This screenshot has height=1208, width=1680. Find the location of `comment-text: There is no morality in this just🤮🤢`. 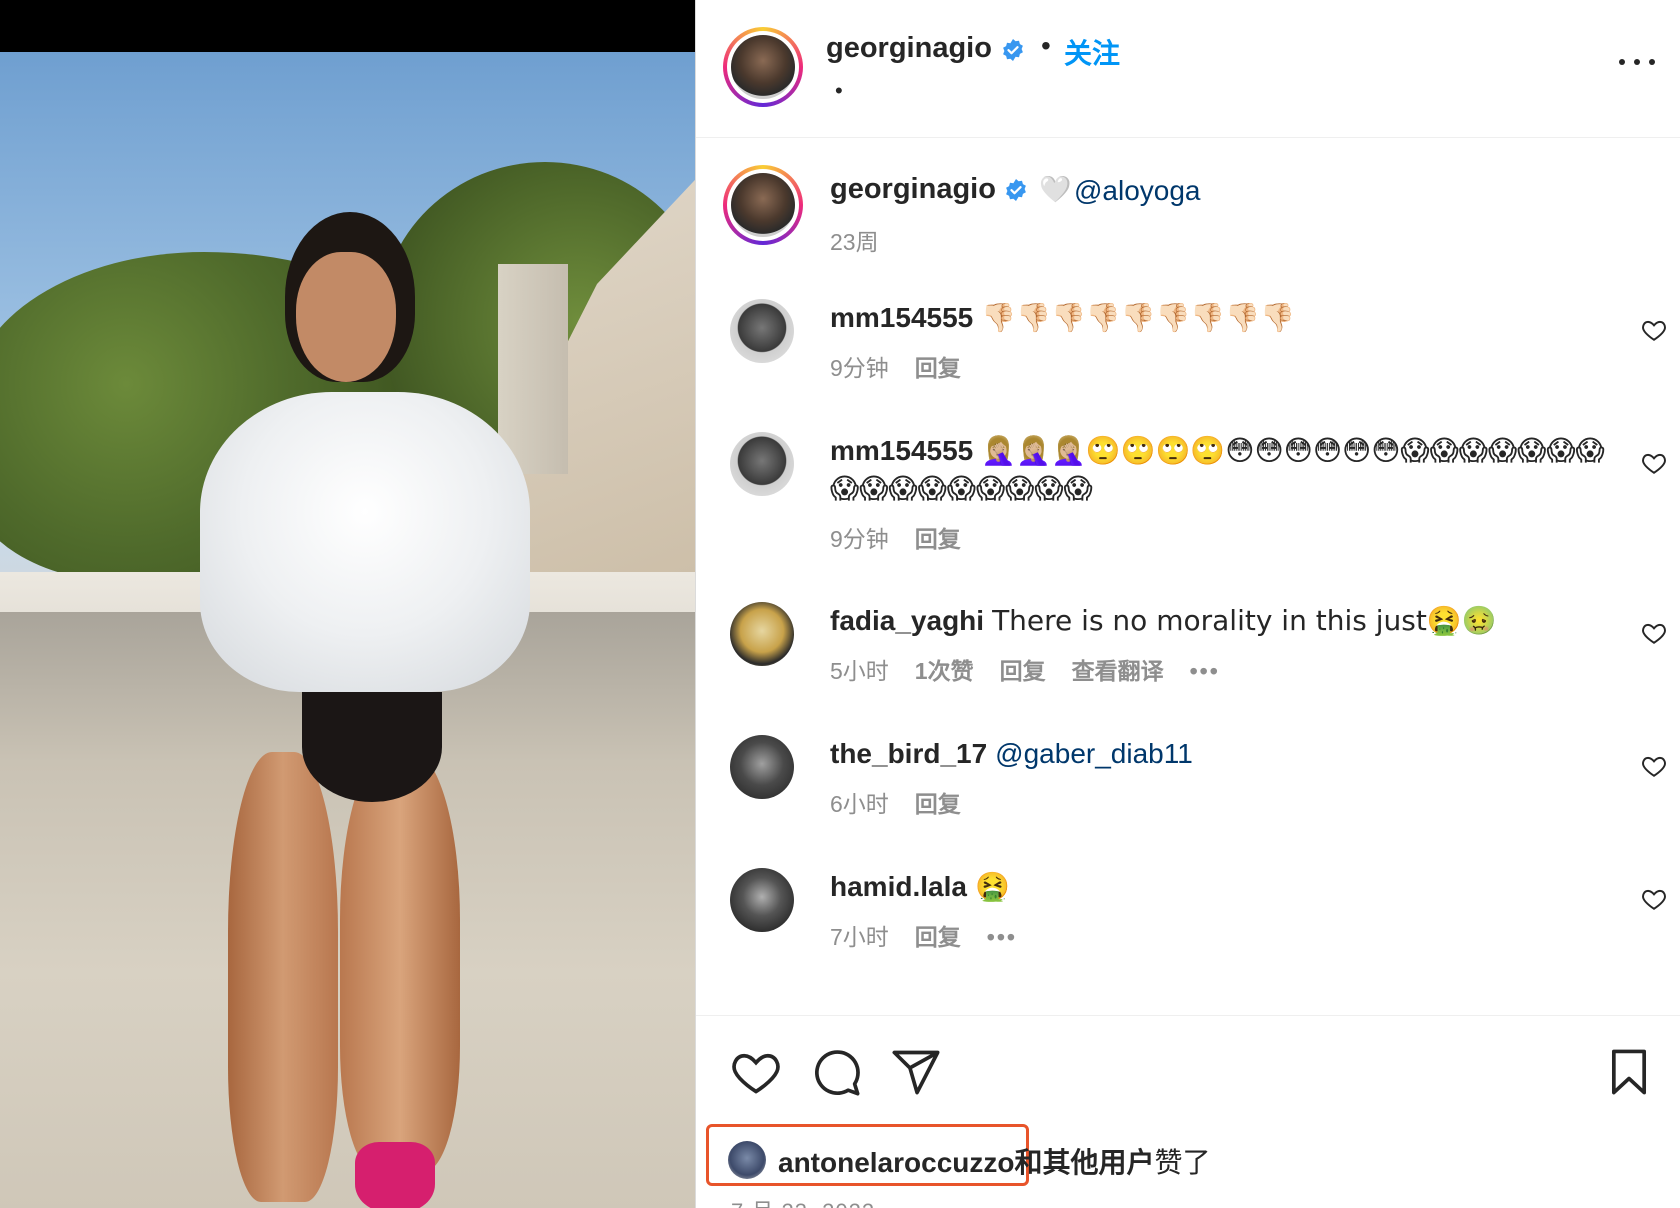

comment-text: There is no morality in this just🤮🤢 is located at coordinates (1244, 620).